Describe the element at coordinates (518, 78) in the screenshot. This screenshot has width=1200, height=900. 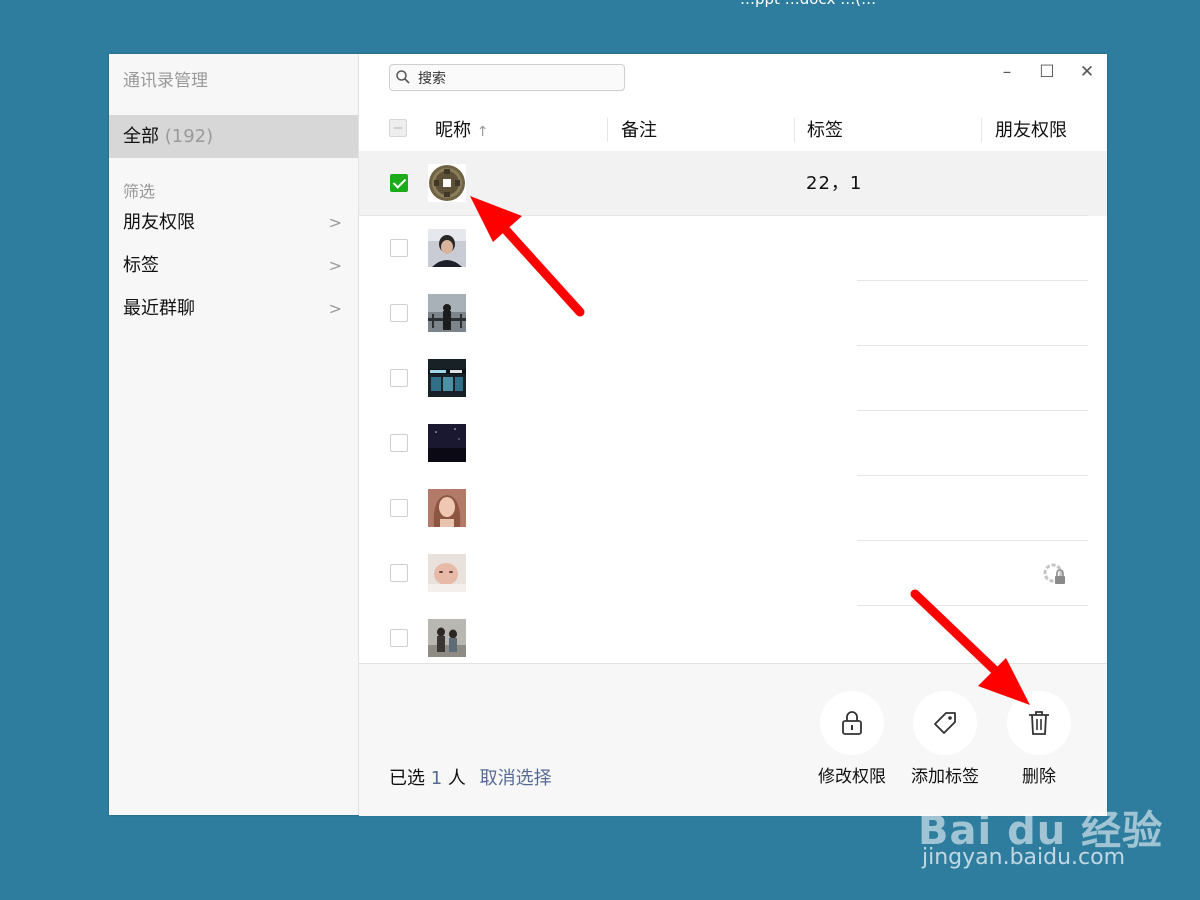
I see `search-input` at that location.